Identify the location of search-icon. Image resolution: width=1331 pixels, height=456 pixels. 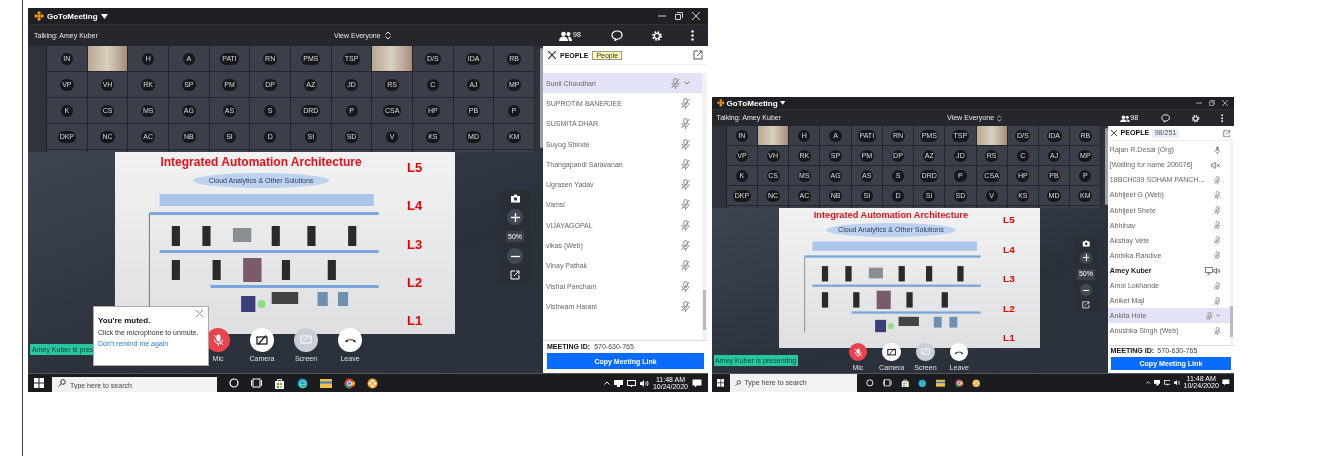
(738, 382).